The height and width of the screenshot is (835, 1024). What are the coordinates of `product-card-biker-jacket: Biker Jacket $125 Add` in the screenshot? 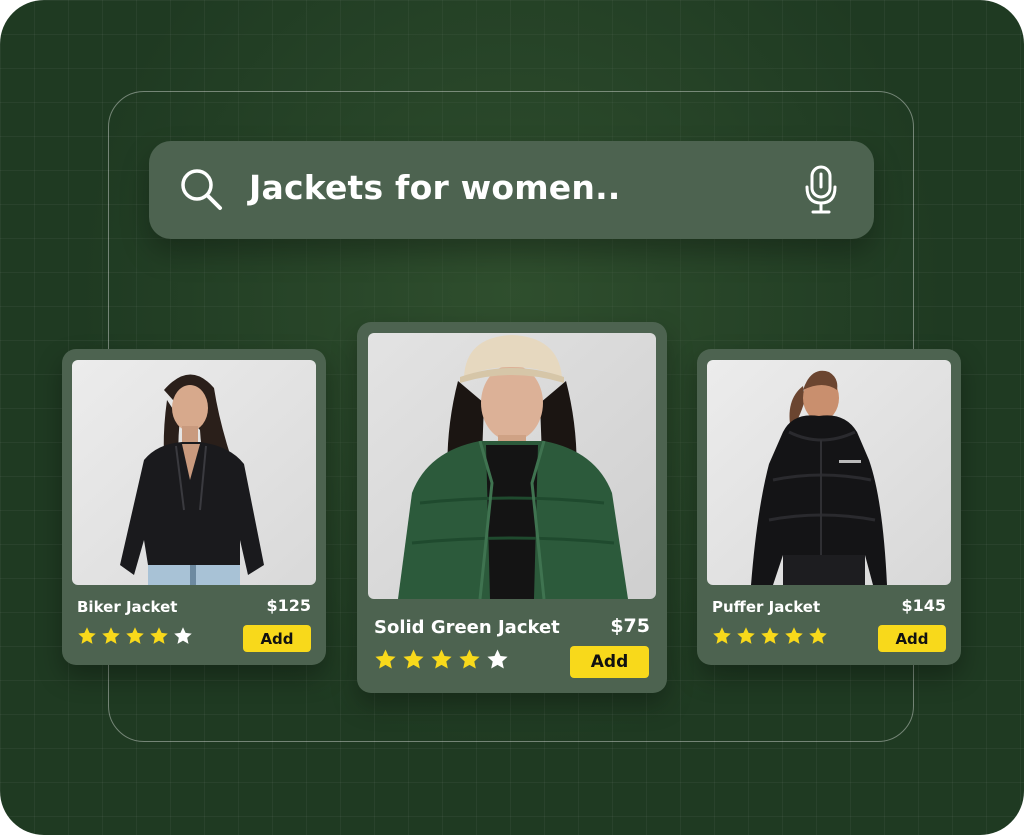 It's located at (194, 507).